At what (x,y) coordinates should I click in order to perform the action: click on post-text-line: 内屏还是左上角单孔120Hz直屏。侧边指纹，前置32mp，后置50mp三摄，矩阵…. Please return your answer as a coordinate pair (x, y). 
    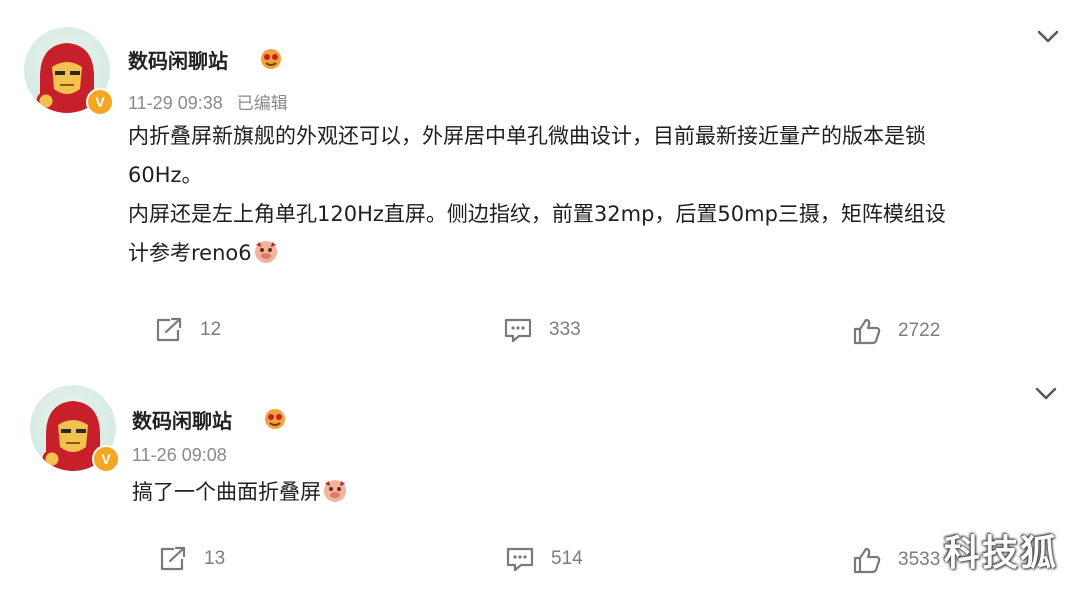
    Looking at the image, I should click on (537, 214).